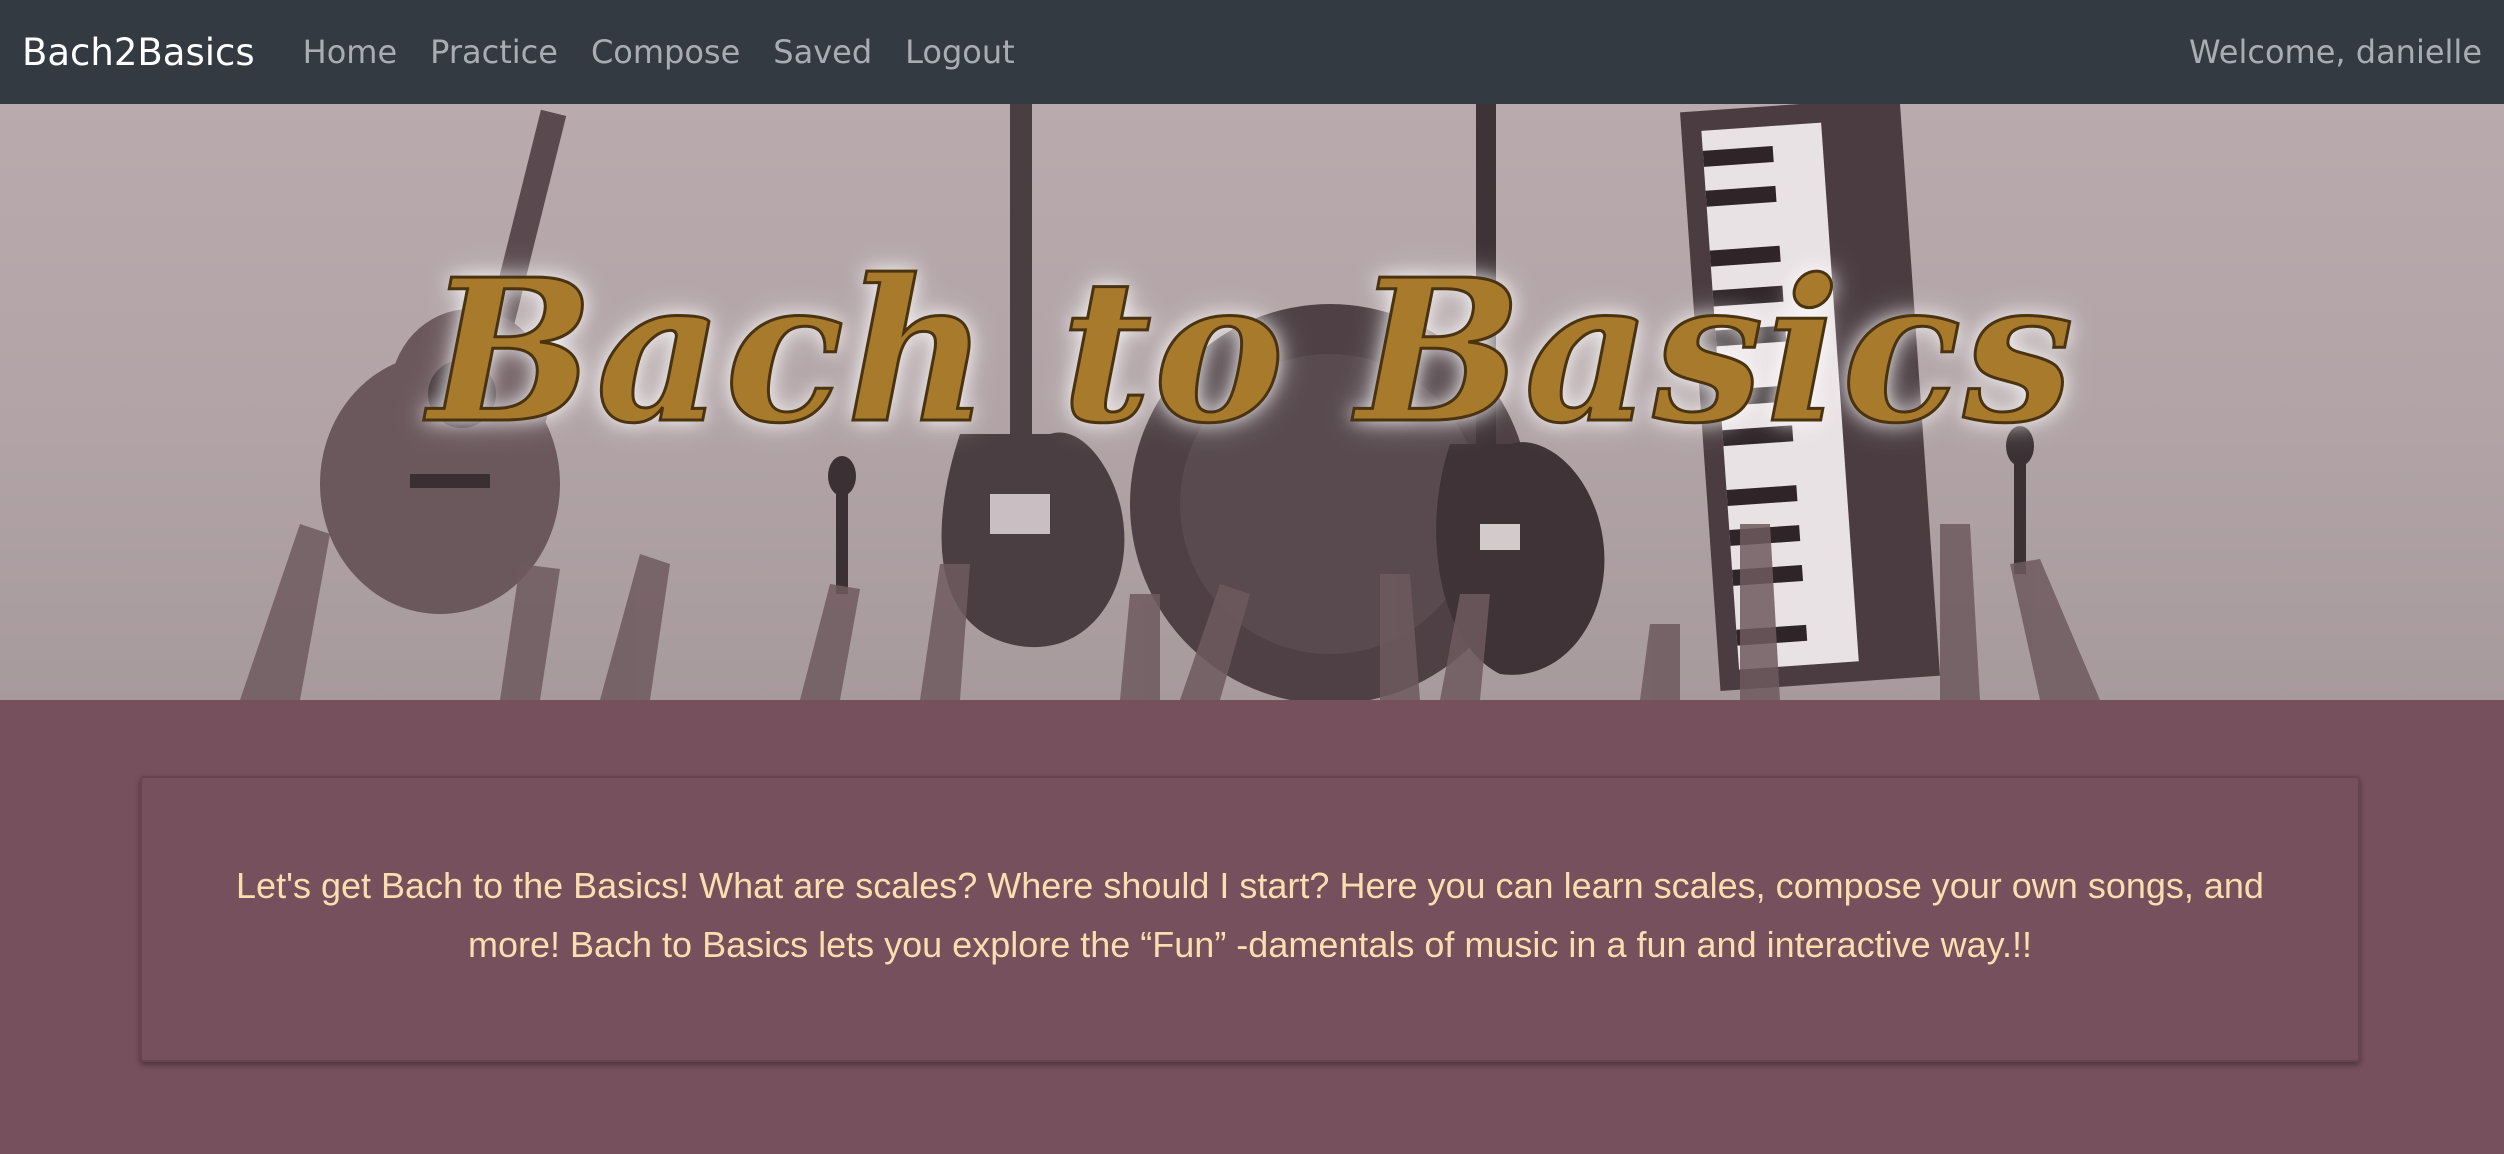 This screenshot has height=1154, width=2504. Describe the element at coordinates (138, 52) in the screenshot. I see `brand-logo-link: Bach2Basics` at that location.